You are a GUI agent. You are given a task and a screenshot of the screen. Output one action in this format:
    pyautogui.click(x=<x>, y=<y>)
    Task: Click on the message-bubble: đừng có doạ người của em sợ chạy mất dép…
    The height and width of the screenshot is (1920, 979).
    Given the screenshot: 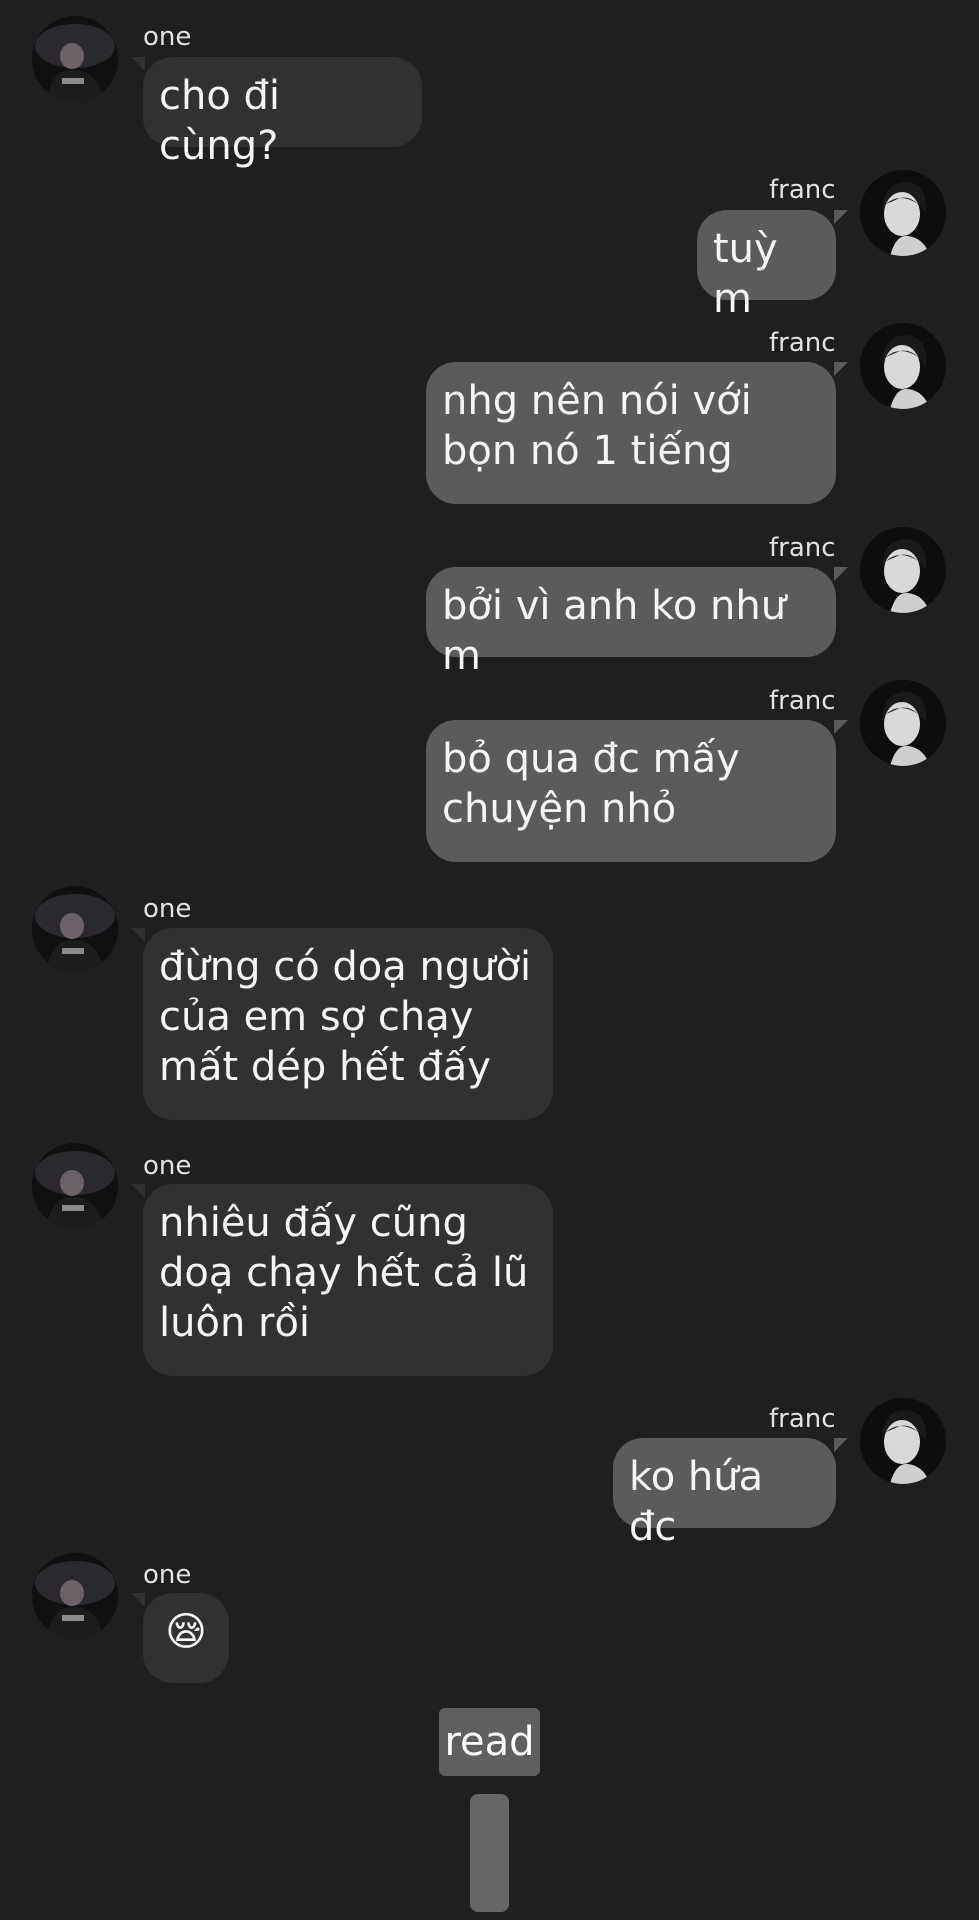 What is the action you would take?
    pyautogui.click(x=348, y=1024)
    